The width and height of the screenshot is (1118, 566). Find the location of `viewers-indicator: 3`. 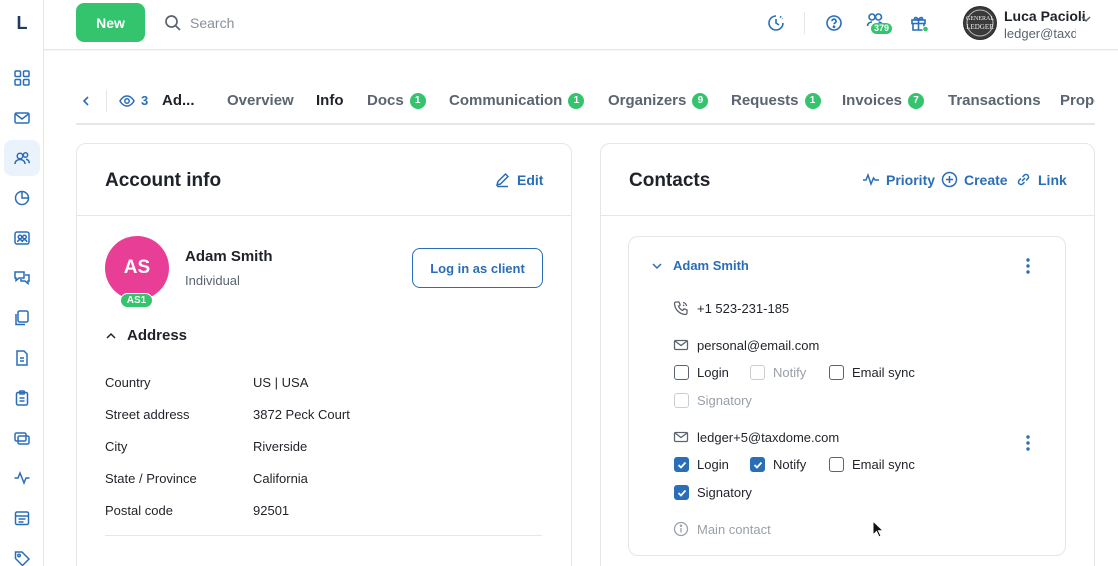

viewers-indicator: 3 is located at coordinates (133, 100).